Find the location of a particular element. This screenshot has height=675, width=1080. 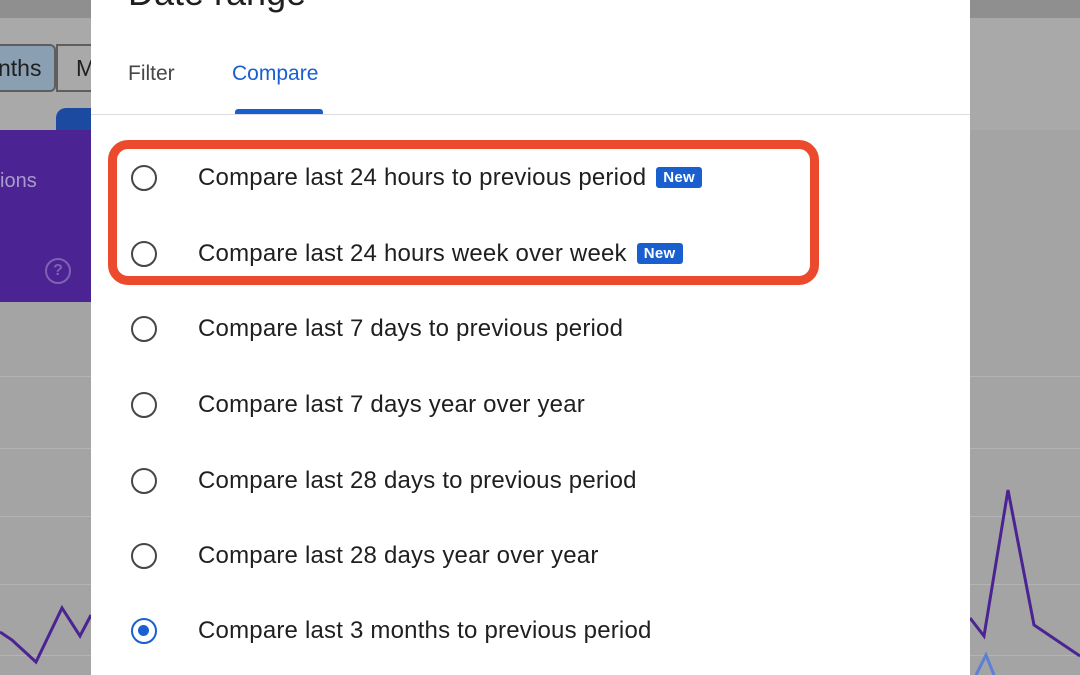

option-label: Compare last 7 days to previous period is located at coordinates (411, 328).